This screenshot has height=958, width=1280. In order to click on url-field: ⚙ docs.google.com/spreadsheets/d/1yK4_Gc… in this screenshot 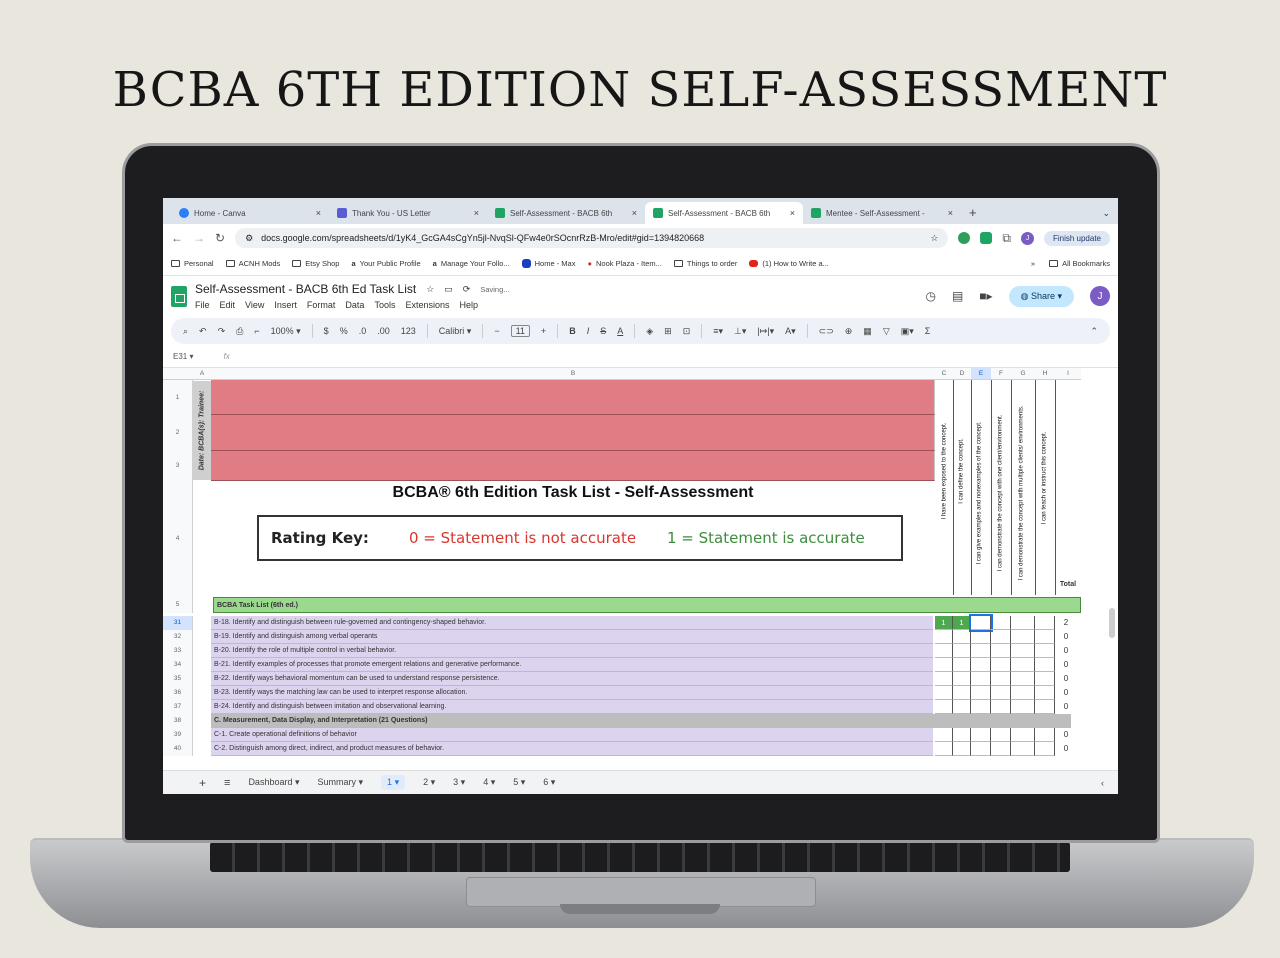, I will do `click(592, 238)`.